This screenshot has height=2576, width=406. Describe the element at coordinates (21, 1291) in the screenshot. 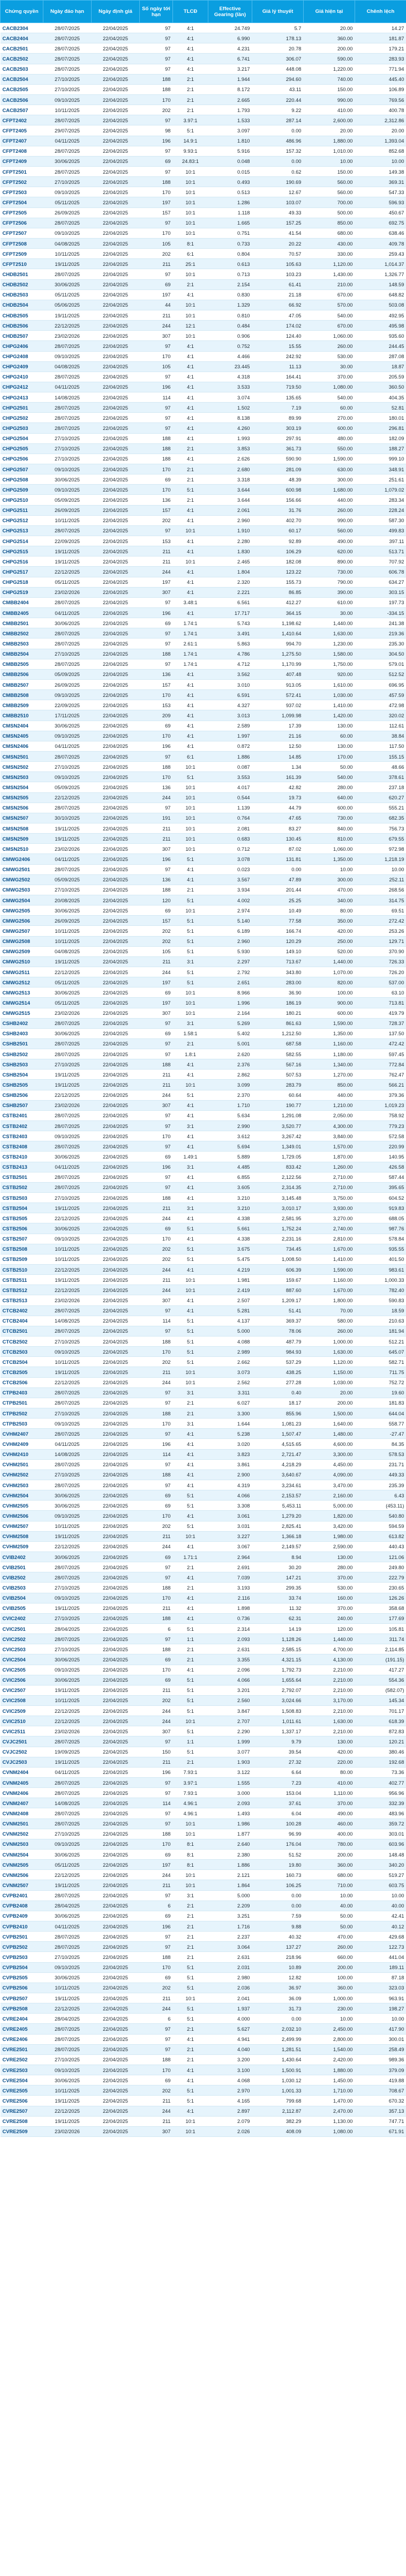

I see `cell-warrant-code: CSTB2512` at that location.